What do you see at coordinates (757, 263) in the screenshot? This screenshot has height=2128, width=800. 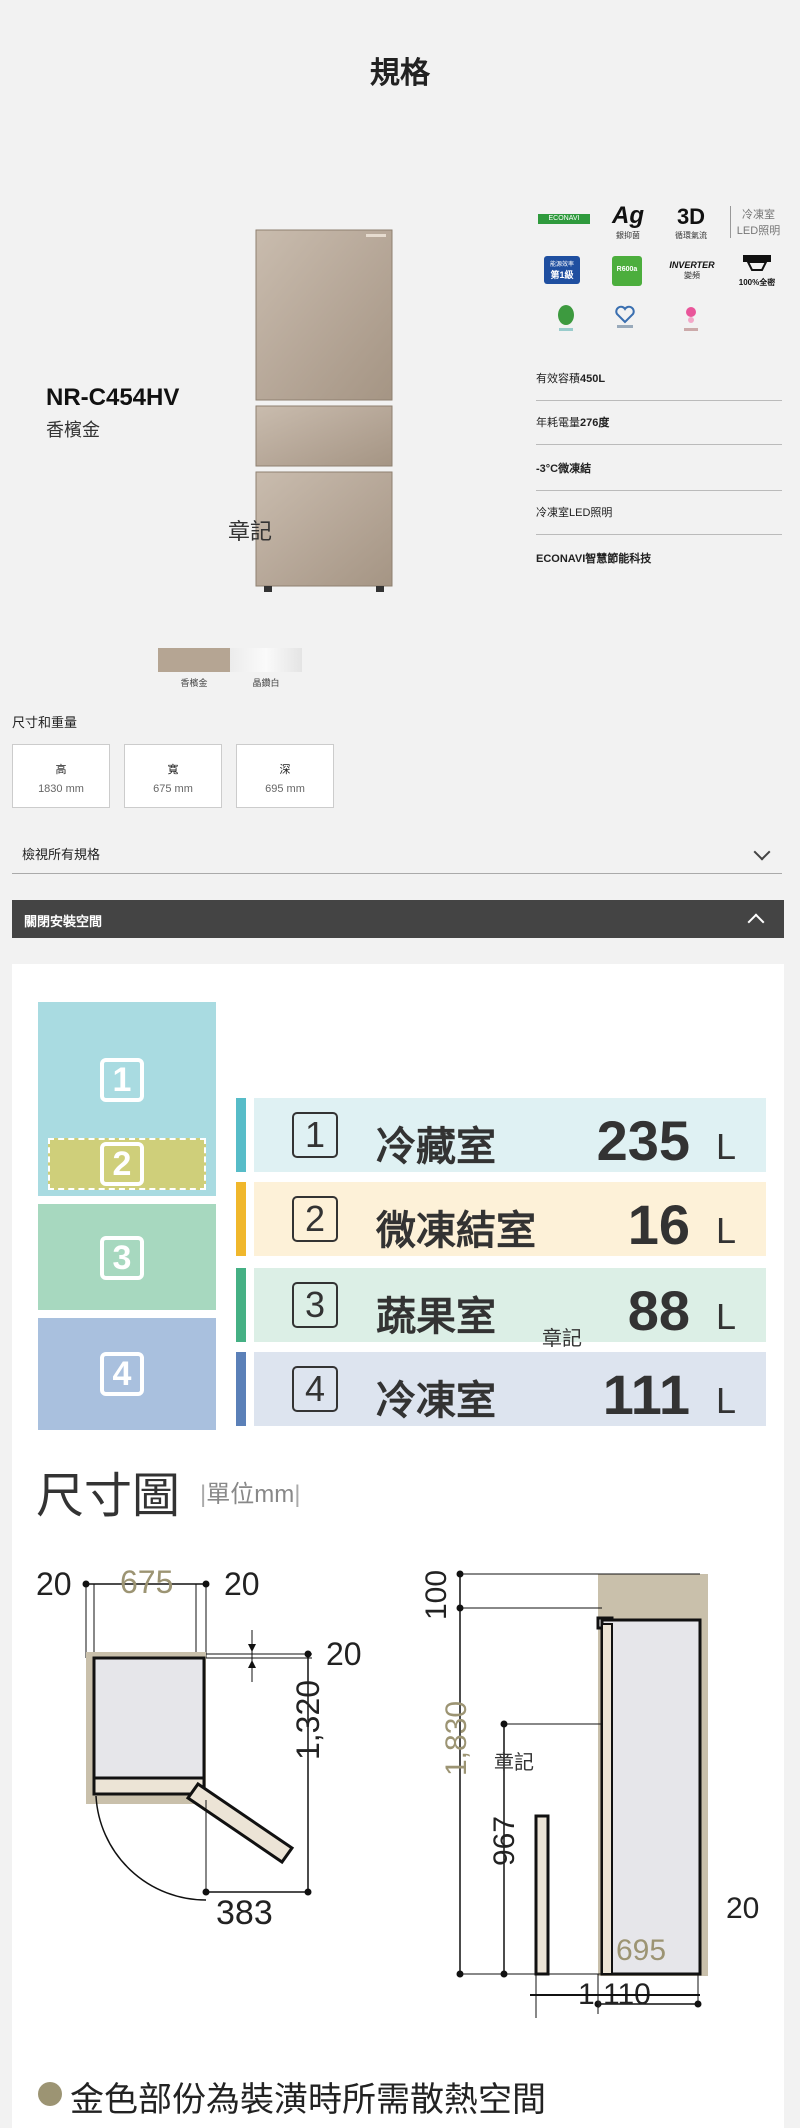 I see `seal-shape-icon` at bounding box center [757, 263].